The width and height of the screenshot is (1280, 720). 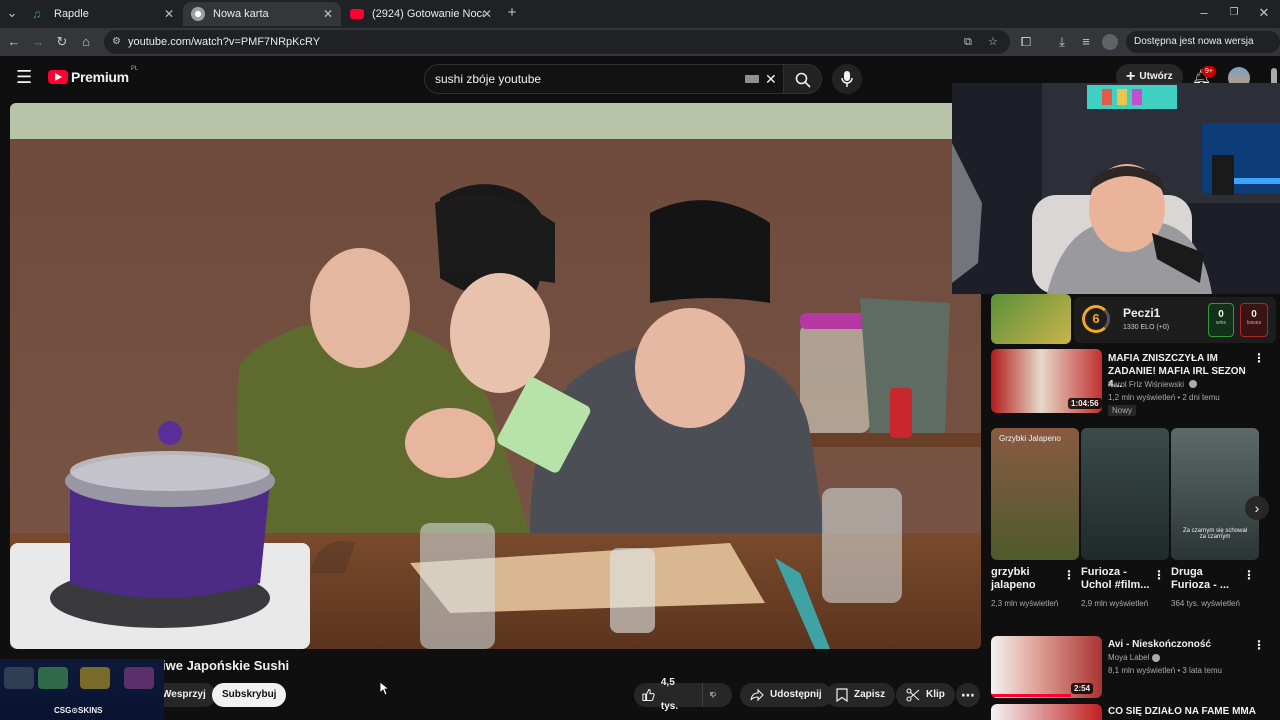 I want to click on list-item: CO SIĘ DZIAŁO NA FAME MMA, so click(x=1131, y=712).